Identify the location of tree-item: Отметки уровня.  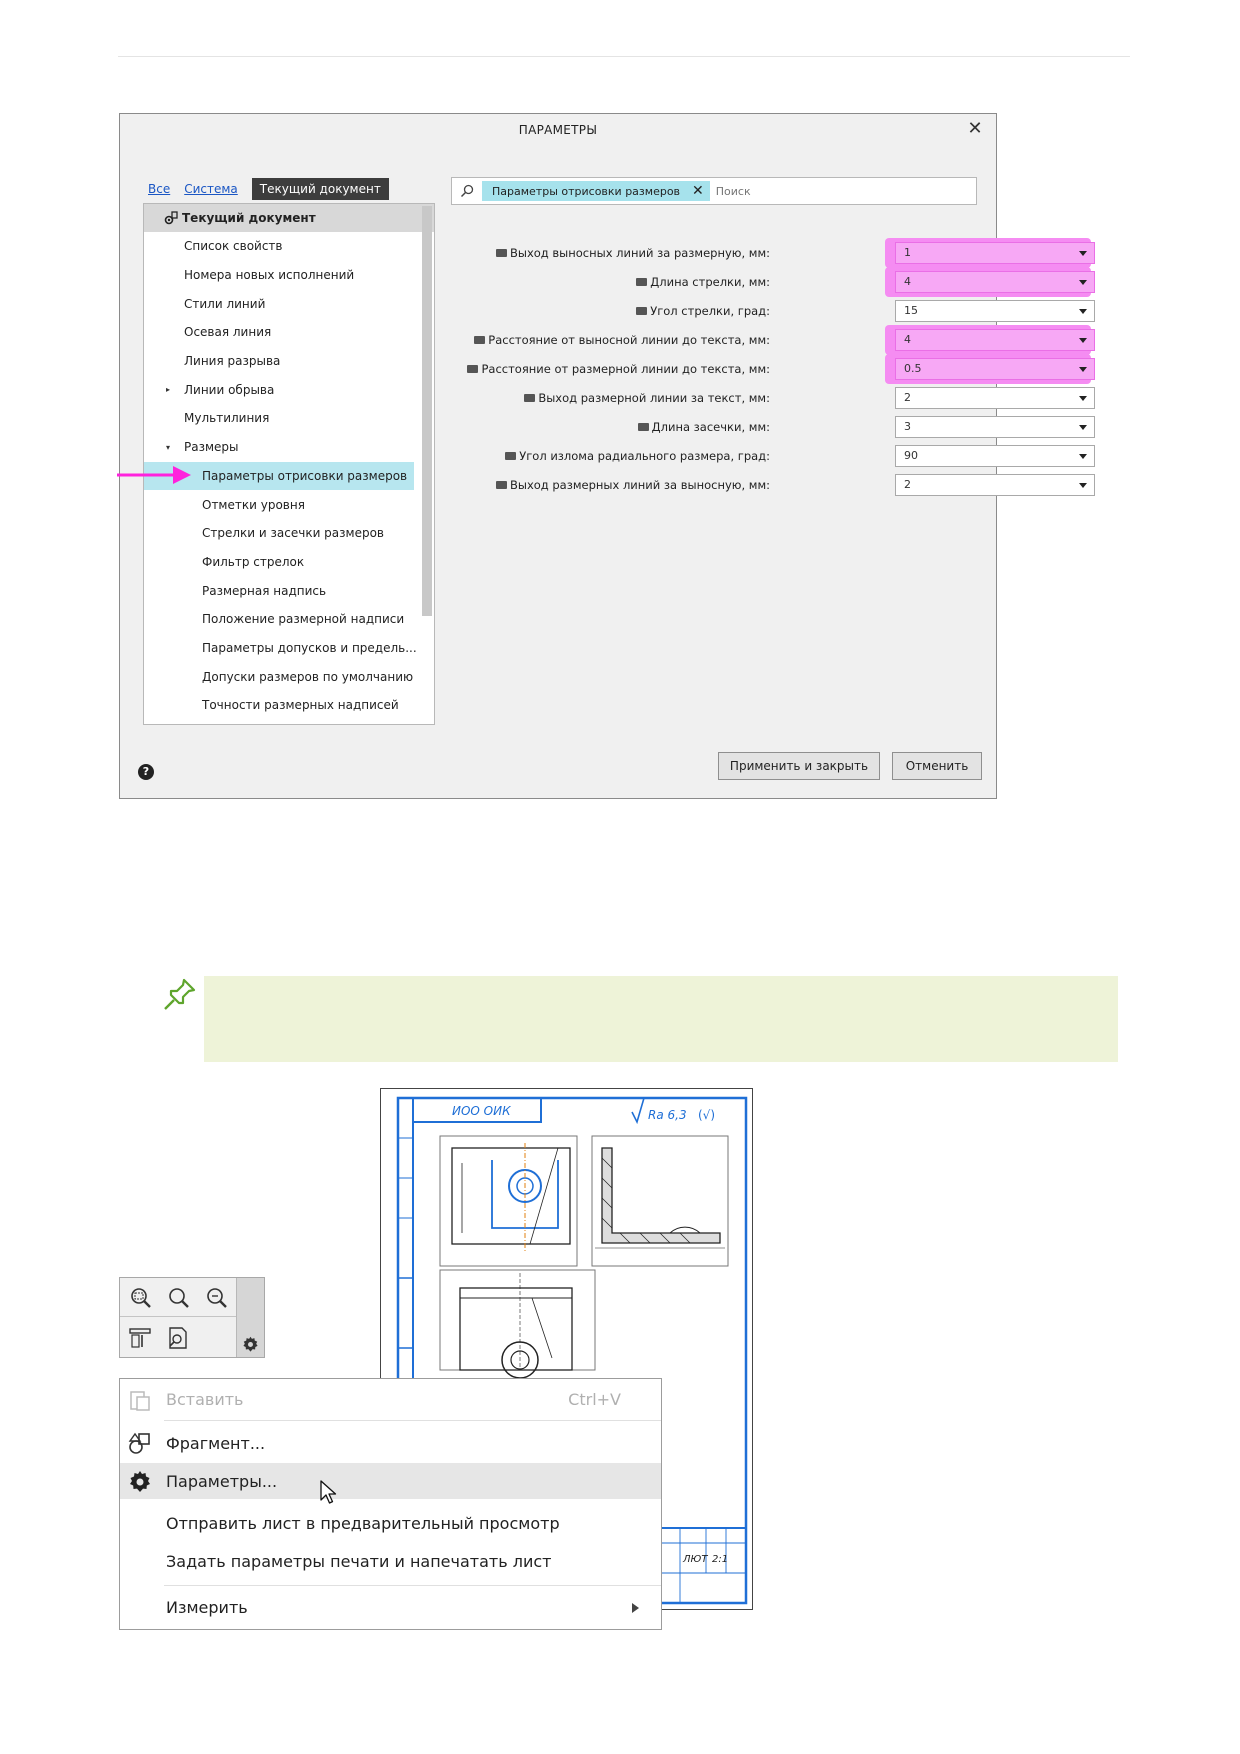
(289, 504).